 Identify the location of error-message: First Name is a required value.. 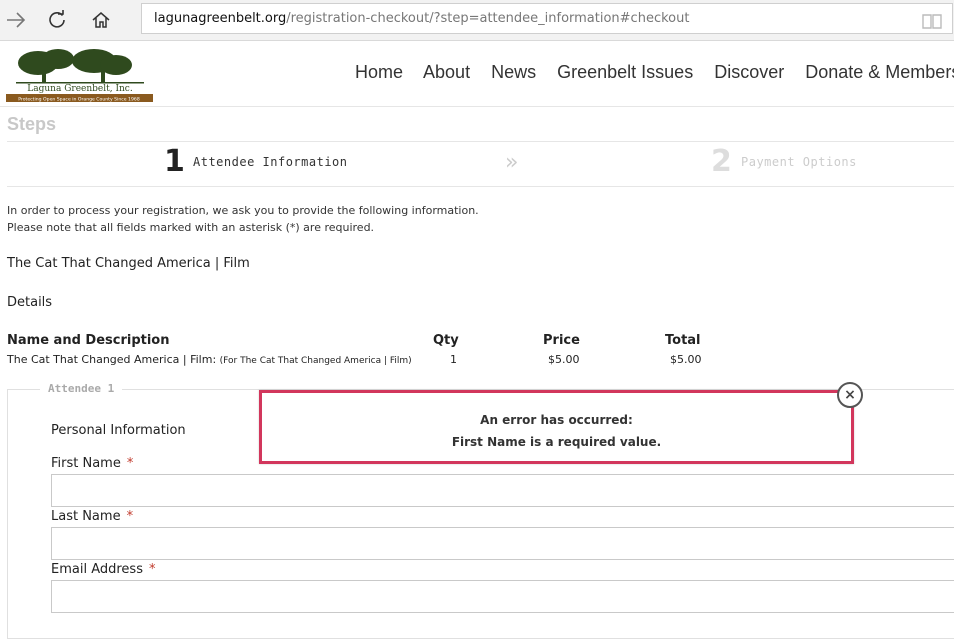
(556, 442).